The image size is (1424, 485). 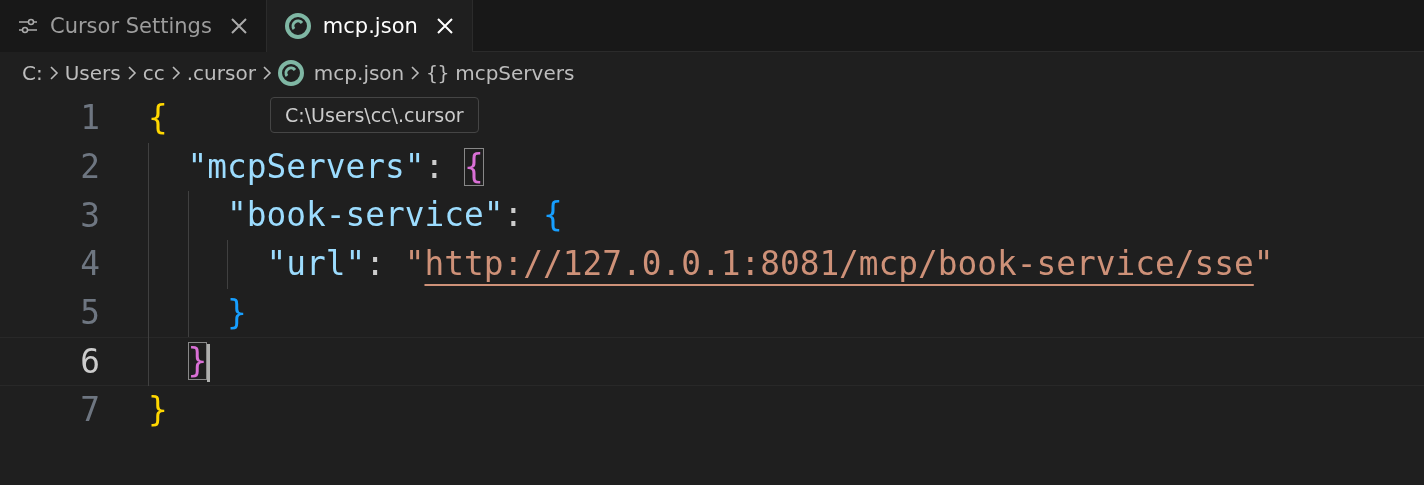 I want to click on line-number: 7, so click(x=89, y=410).